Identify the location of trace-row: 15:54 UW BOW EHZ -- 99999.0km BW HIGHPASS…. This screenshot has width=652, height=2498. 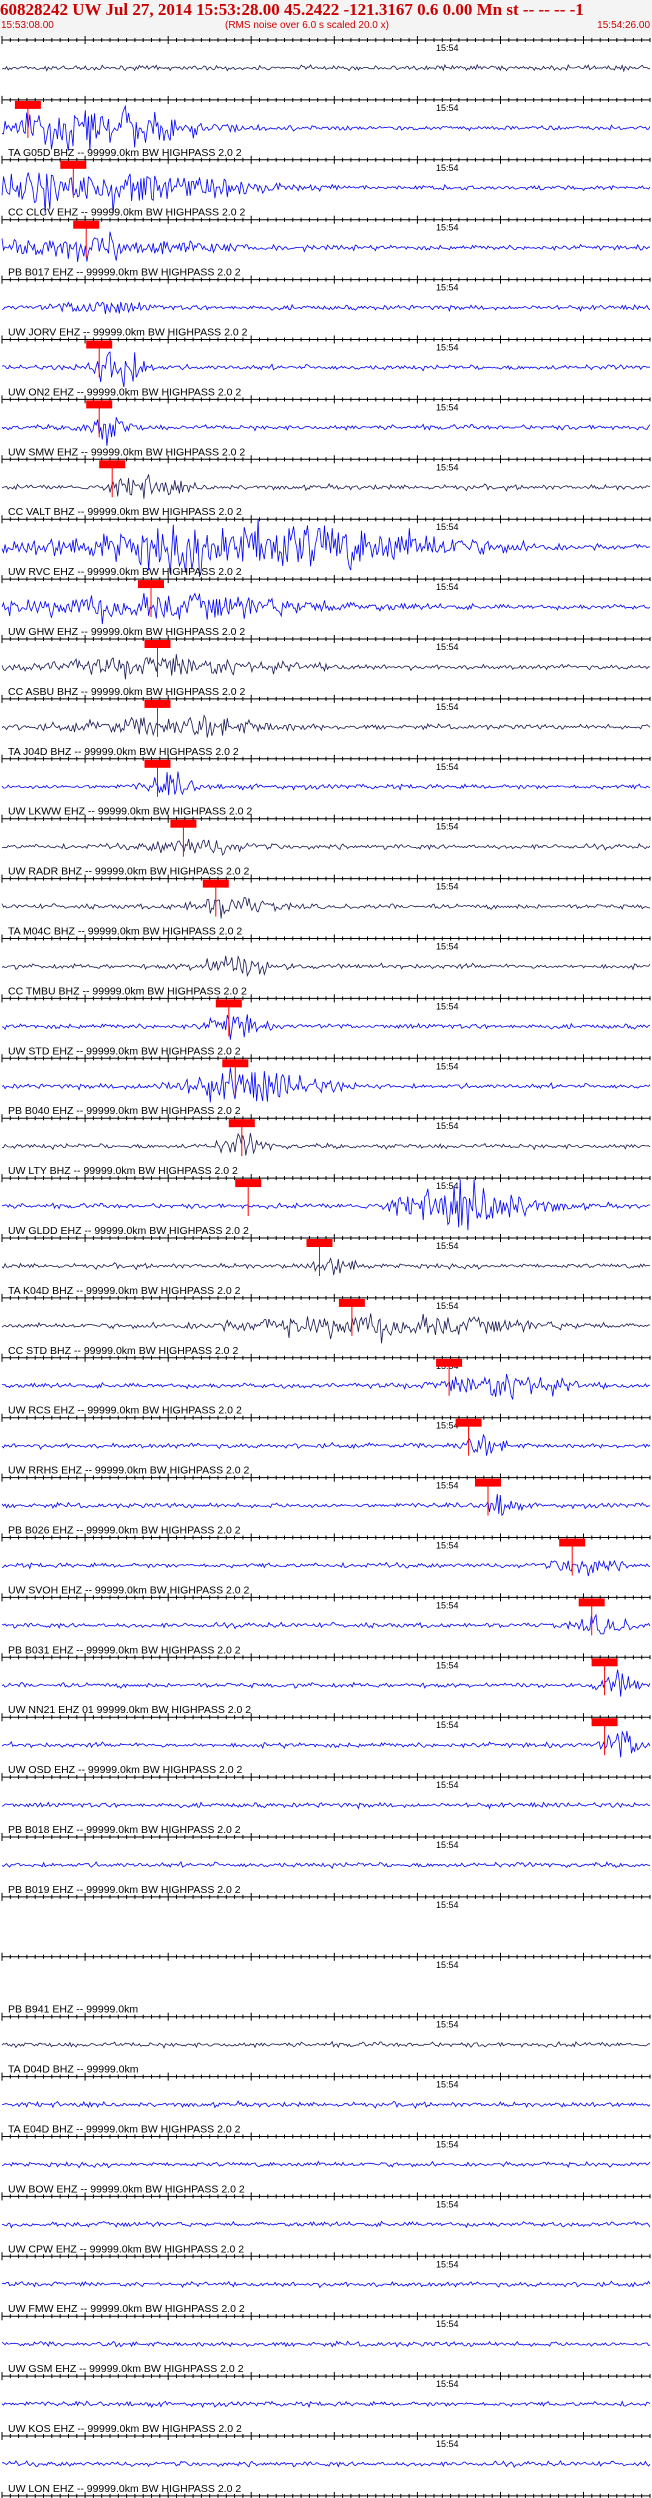
(326, 2163).